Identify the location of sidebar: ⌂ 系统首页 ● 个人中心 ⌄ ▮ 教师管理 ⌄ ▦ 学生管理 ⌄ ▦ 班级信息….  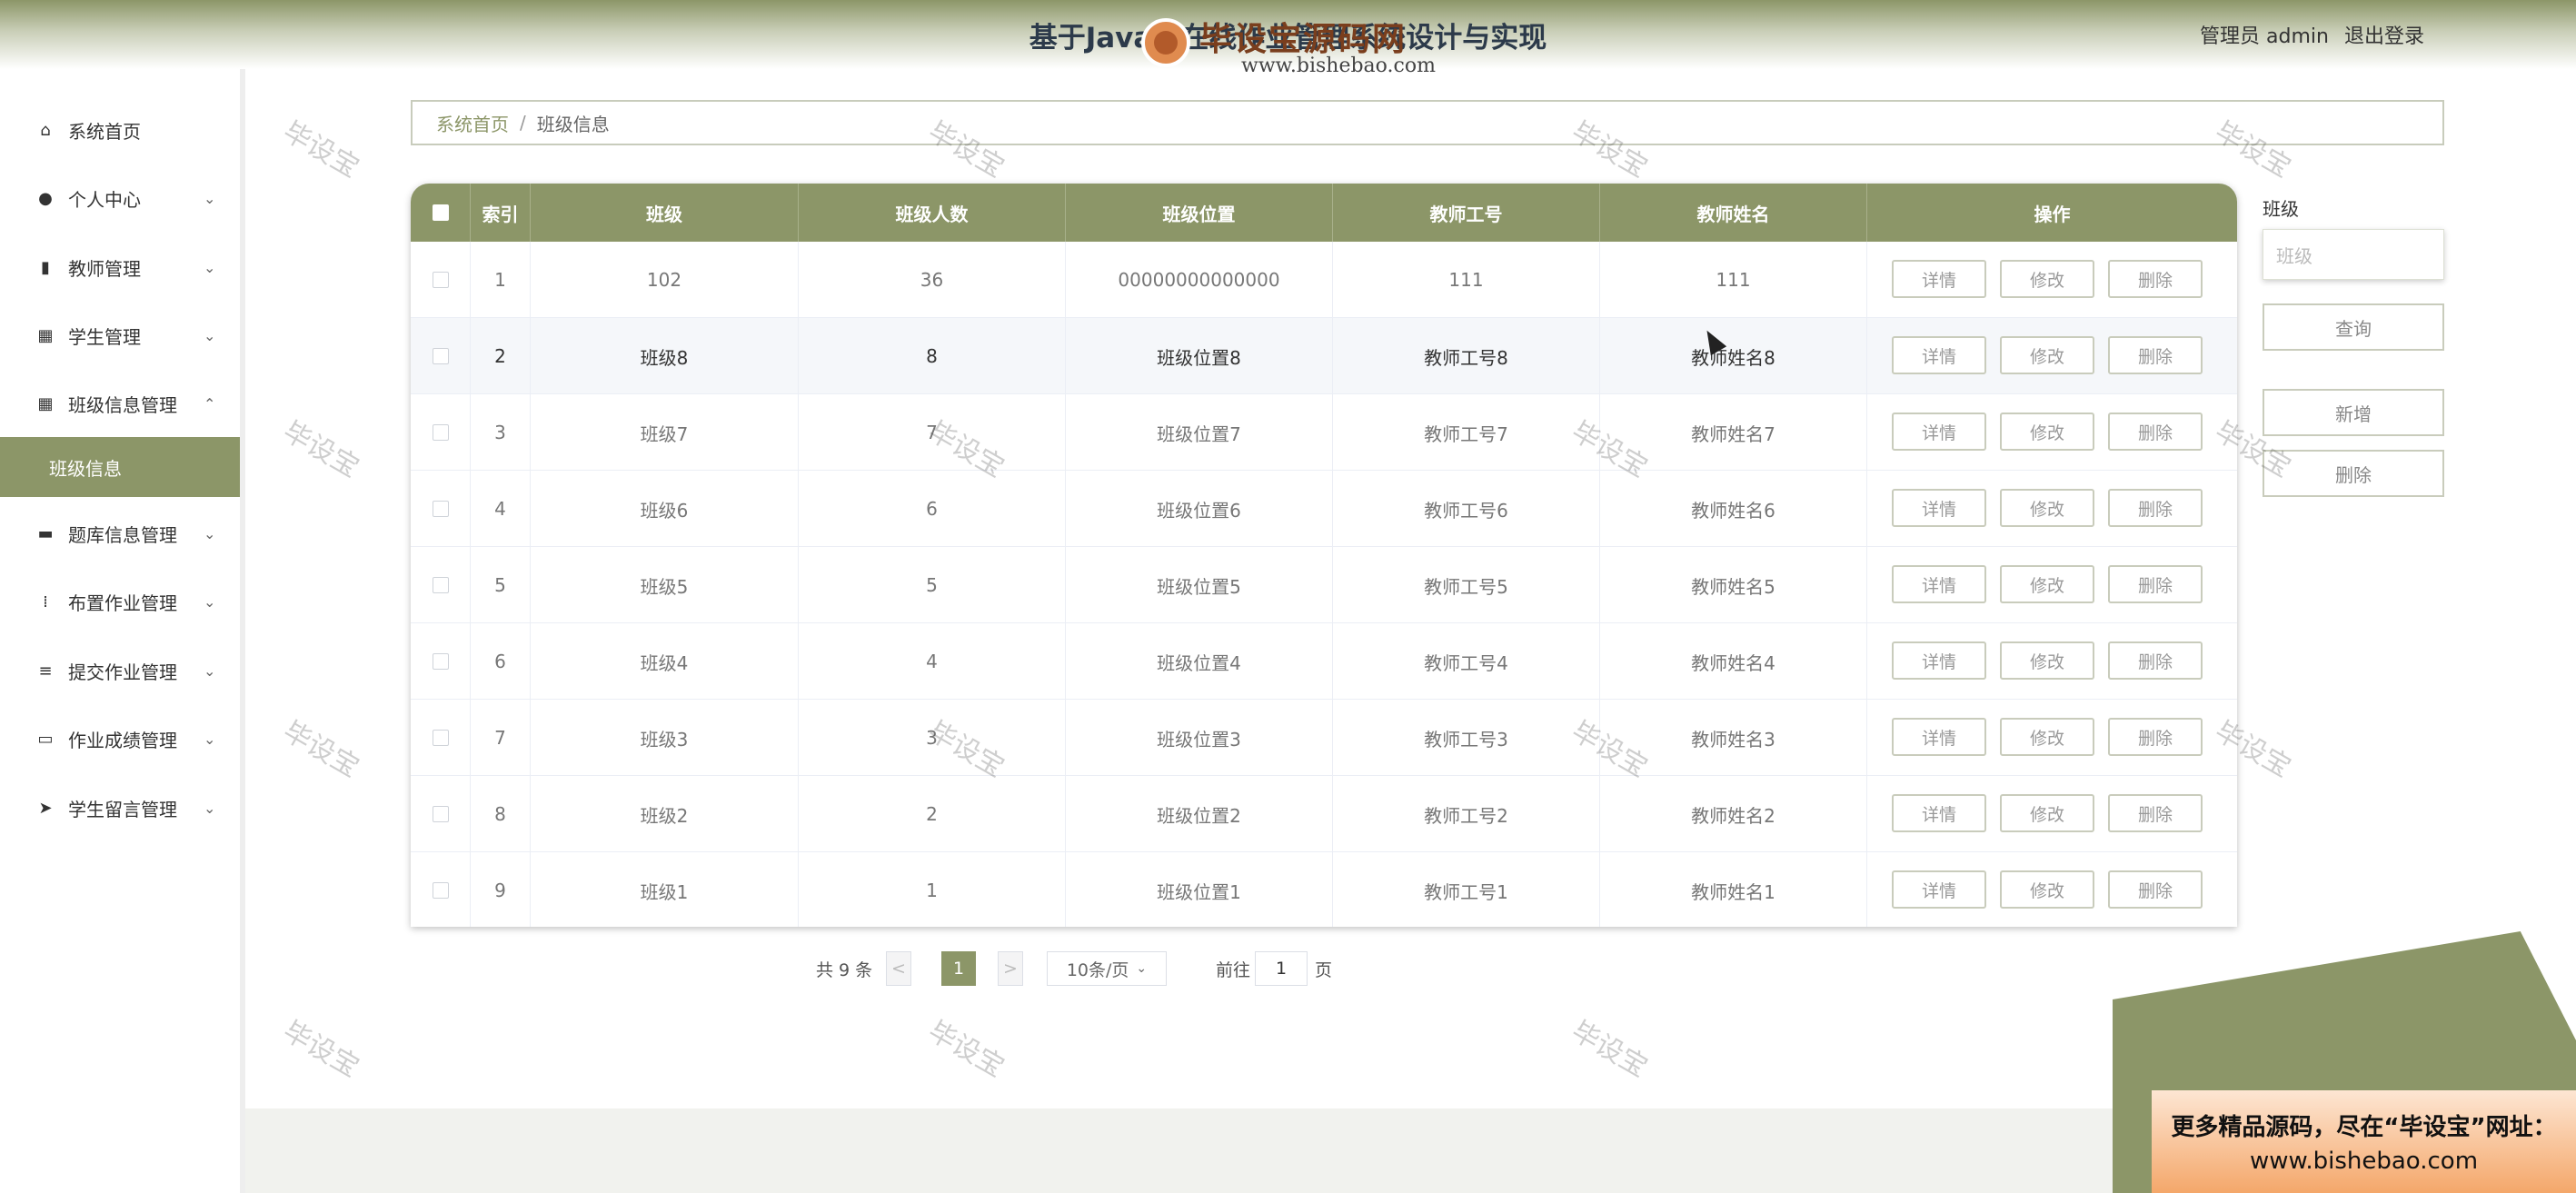
(123, 631).